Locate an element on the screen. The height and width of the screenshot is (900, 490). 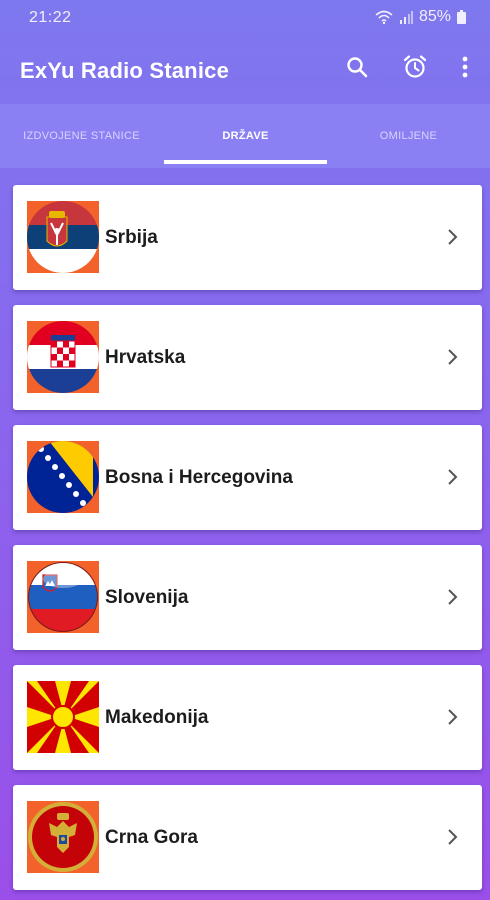
more-options-button is located at coordinates (465, 69).